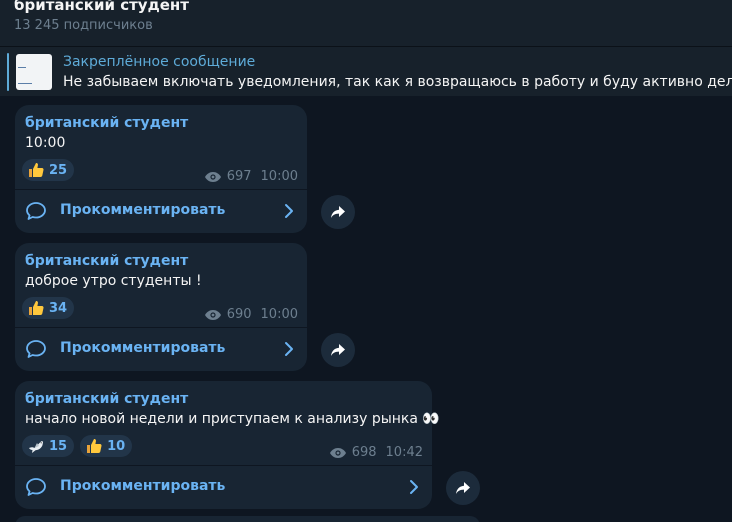 This screenshot has width=732, height=522. Describe the element at coordinates (404, 452) in the screenshot. I see `post-time: 10:42` at that location.